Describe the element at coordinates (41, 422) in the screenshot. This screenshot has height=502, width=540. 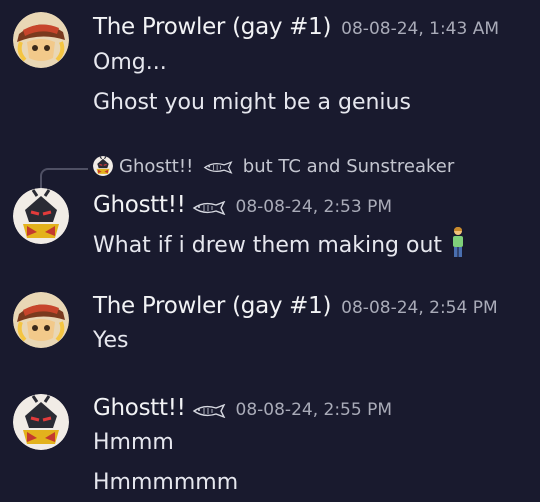
I see `ghost-avatar` at that location.